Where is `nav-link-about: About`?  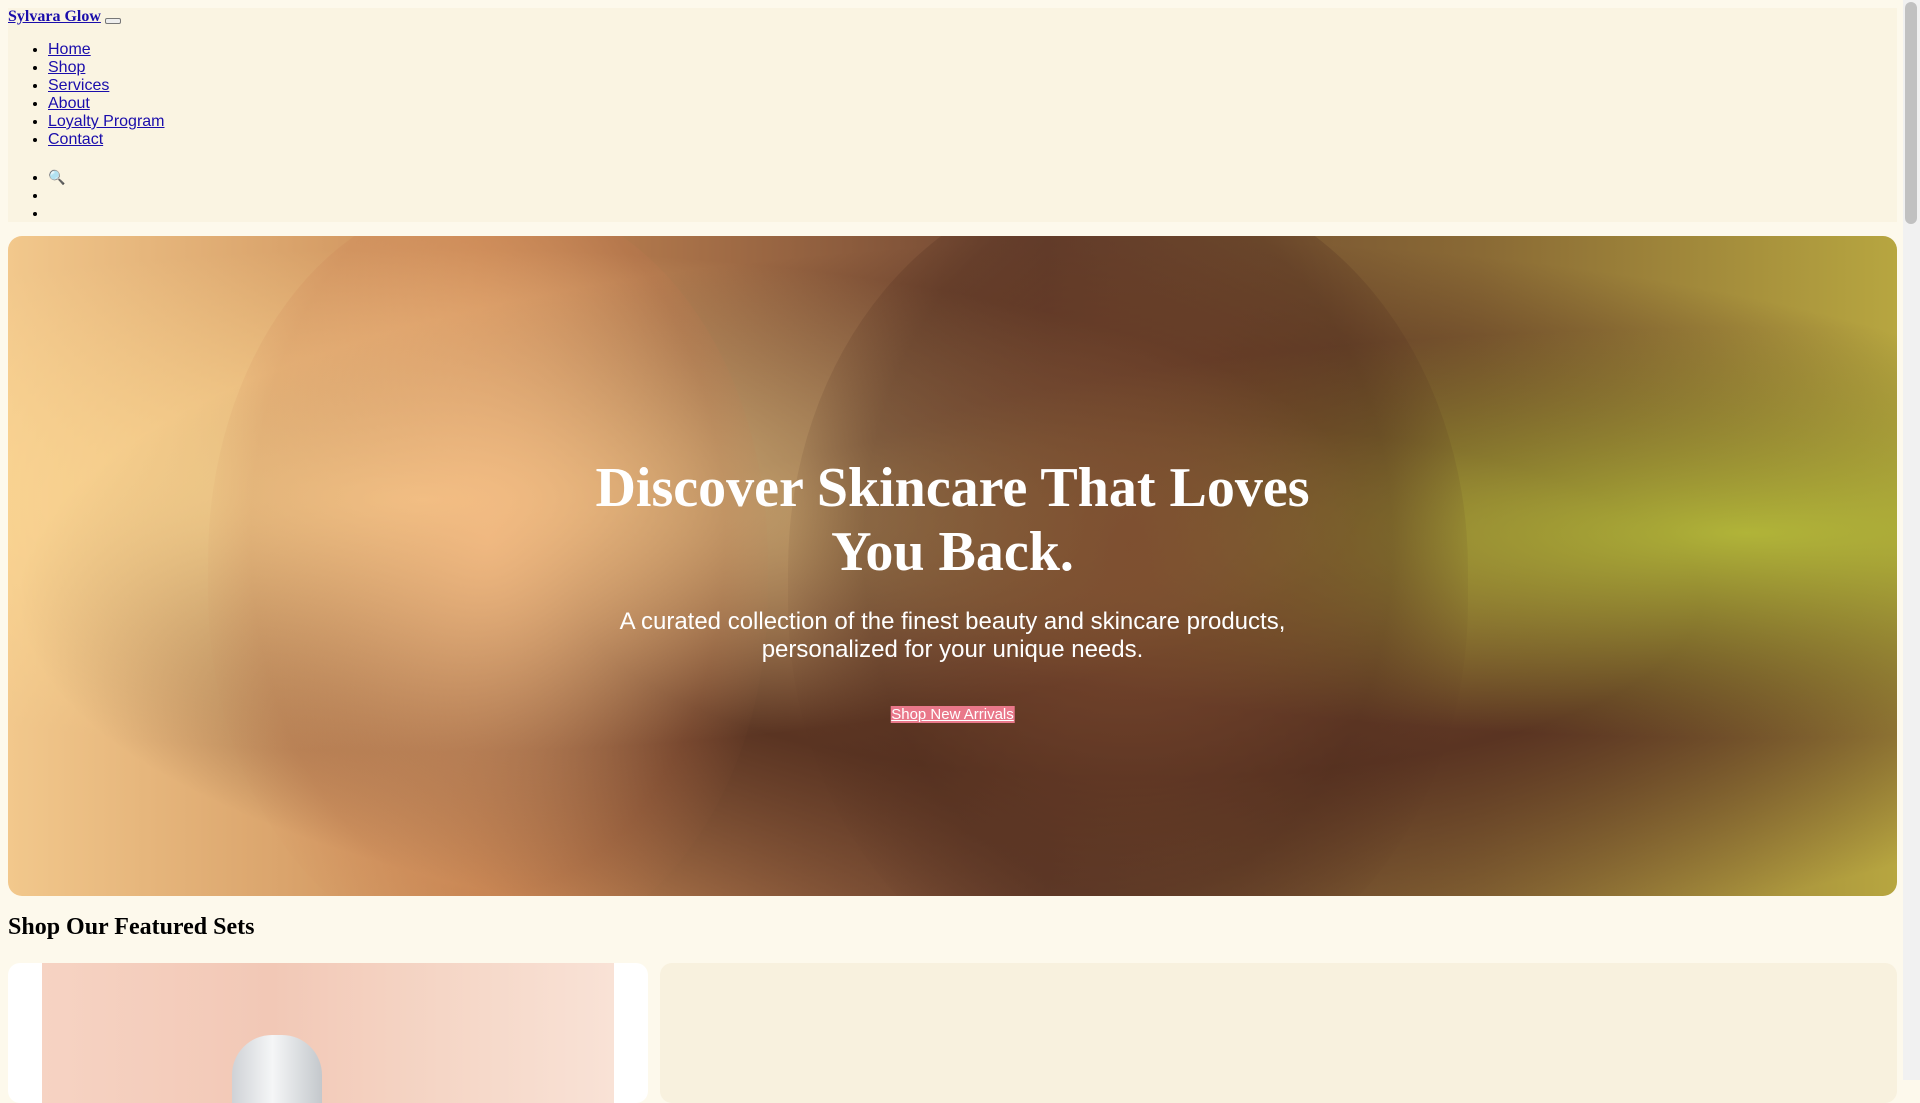
nav-link-about: About is located at coordinates (69, 103).